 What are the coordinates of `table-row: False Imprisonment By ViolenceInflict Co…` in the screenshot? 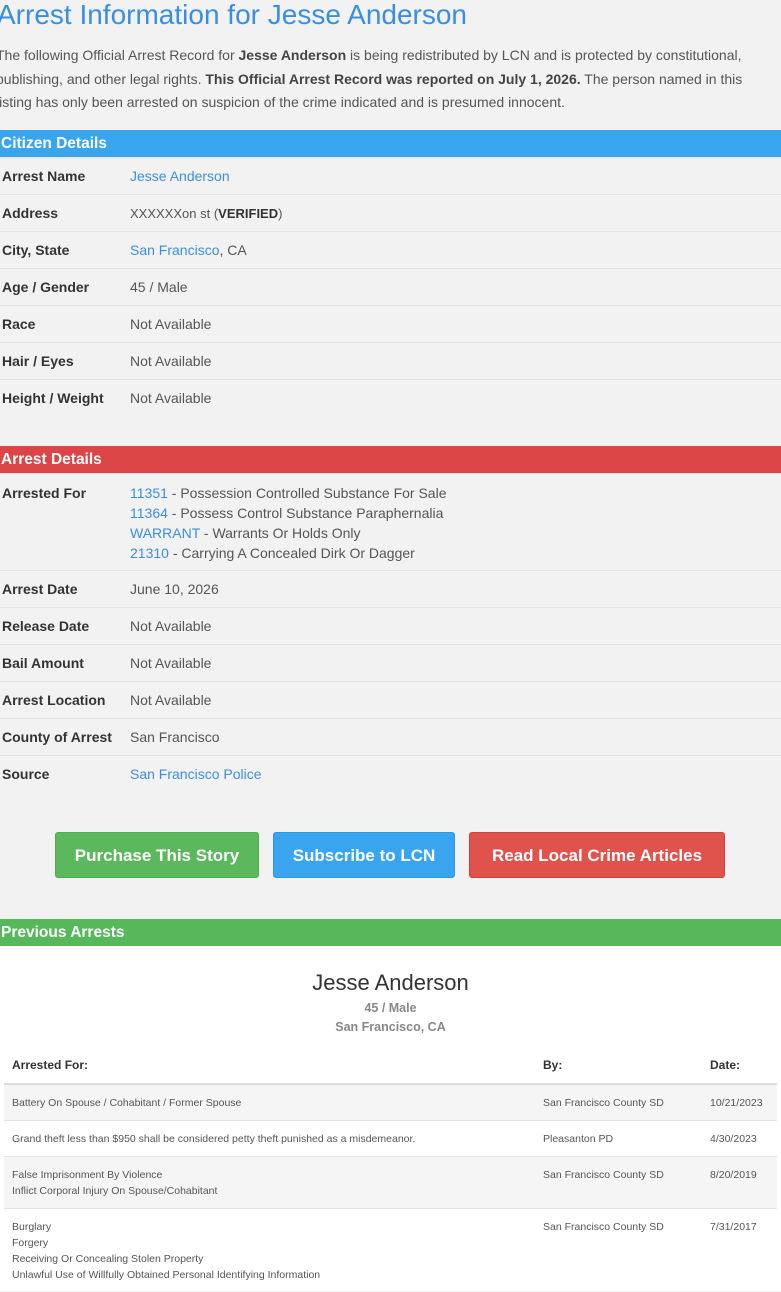 It's located at (390, 1183).